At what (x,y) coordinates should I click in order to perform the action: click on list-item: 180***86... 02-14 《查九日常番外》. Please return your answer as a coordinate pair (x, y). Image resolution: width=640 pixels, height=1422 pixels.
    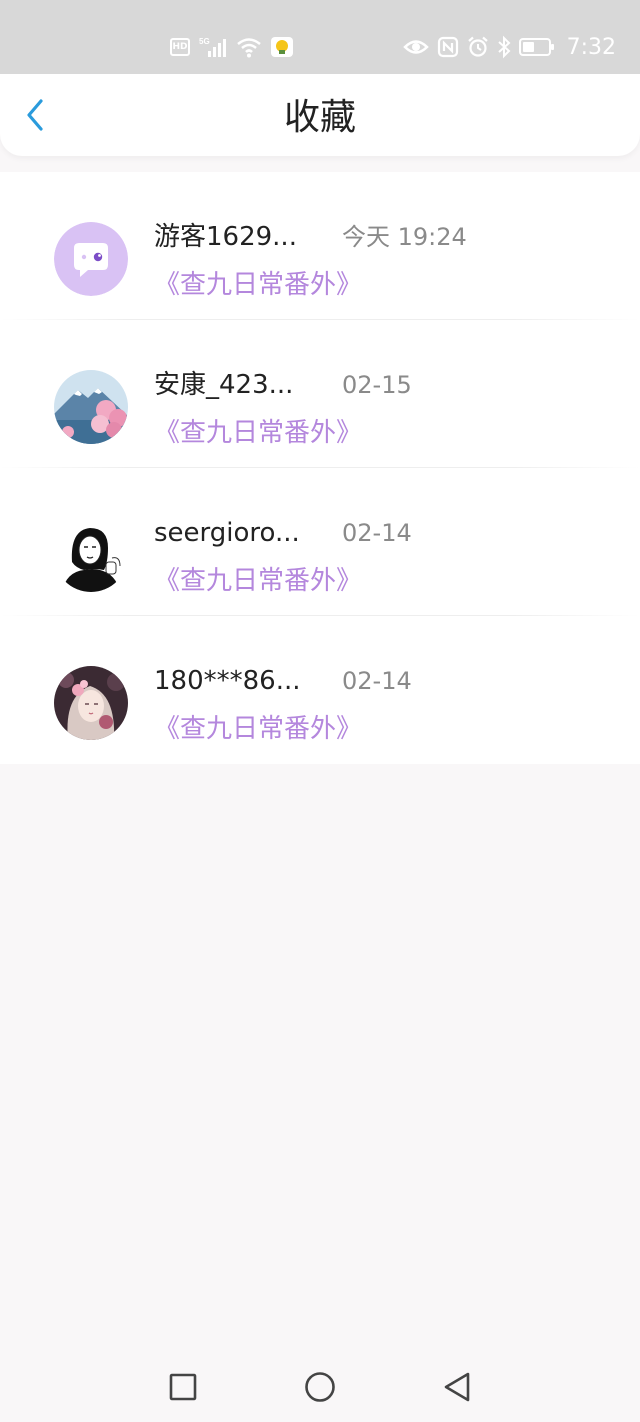
    Looking at the image, I should click on (320, 690).